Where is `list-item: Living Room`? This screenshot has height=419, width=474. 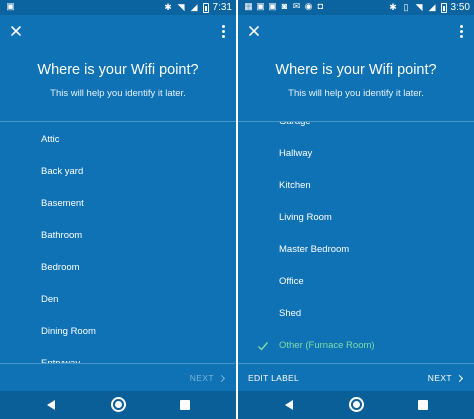
list-item: Living Room is located at coordinates (356, 218).